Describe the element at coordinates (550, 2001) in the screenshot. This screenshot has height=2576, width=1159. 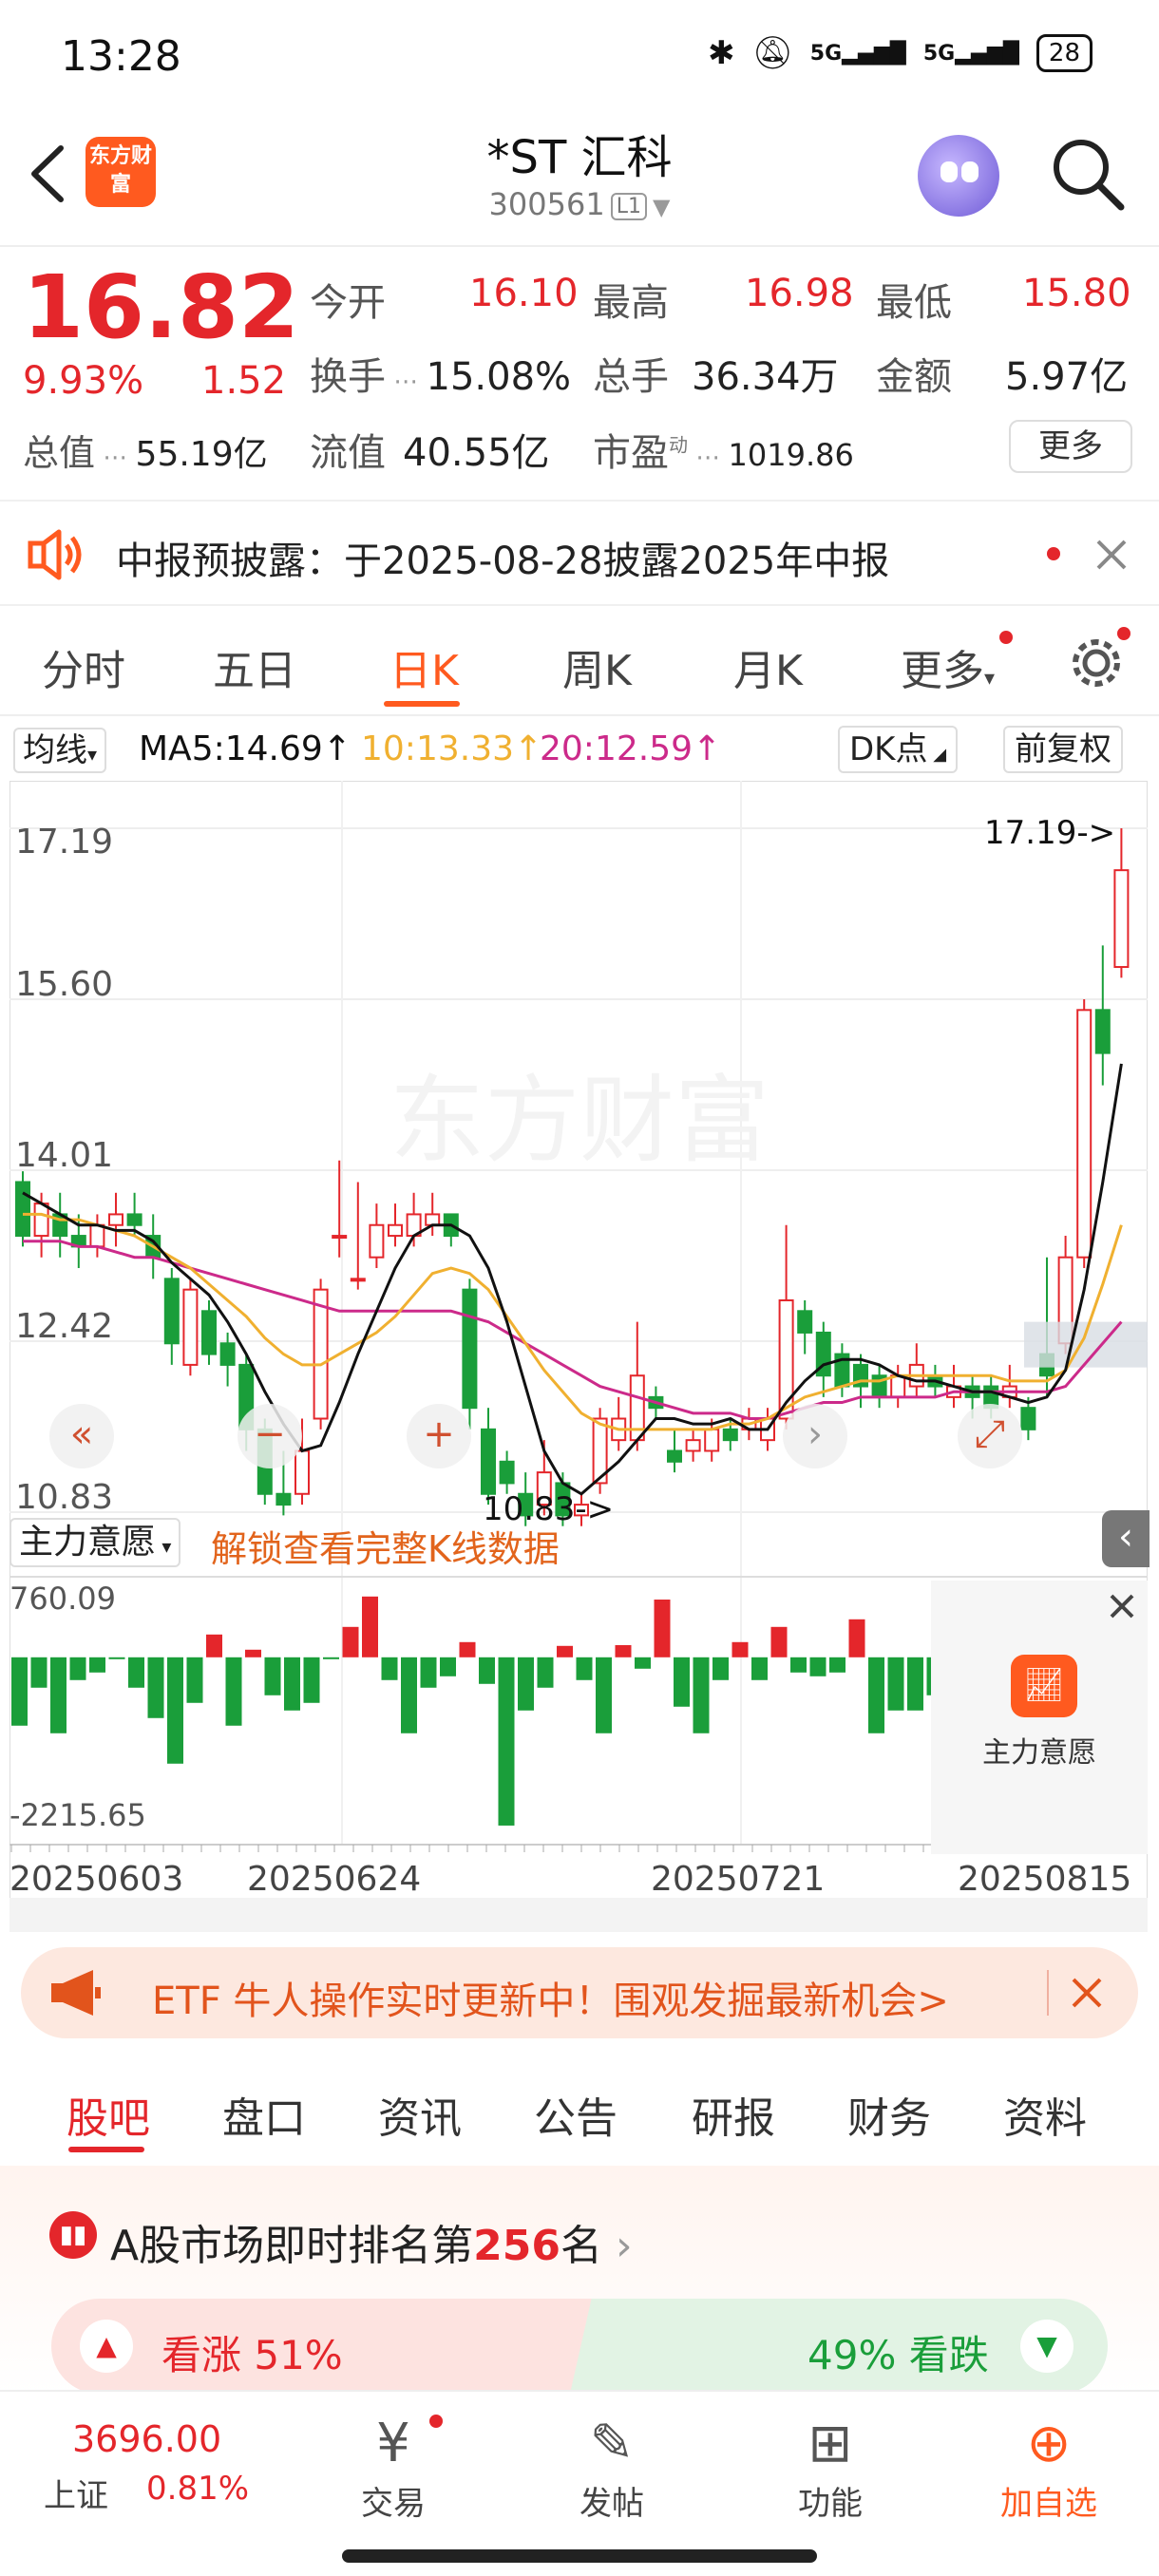
I see `etf-text: ETF 牛人操作实时更新中！围观发掘最新机会>` at that location.